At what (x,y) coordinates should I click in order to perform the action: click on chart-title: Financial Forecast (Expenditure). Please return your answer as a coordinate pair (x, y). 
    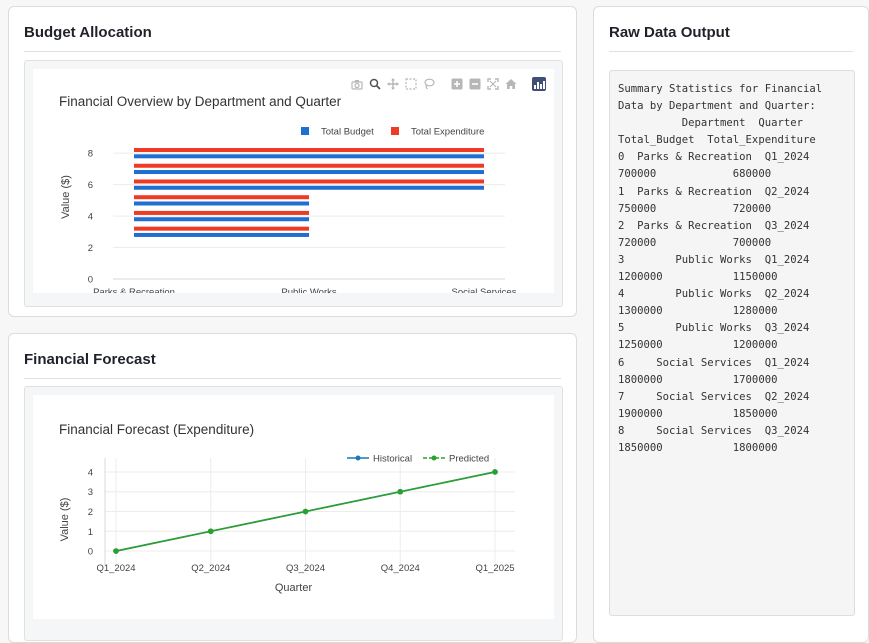
    Looking at the image, I should click on (156, 429).